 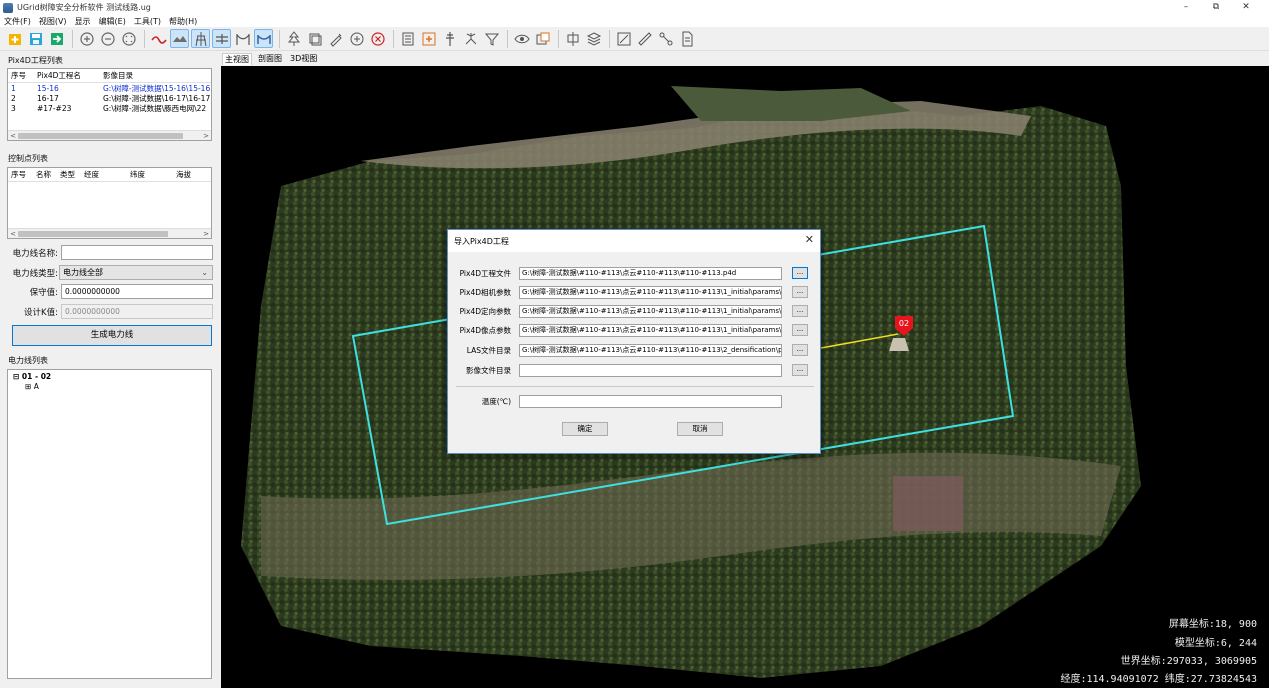 I want to click on title-bar: UGrid树障安全分析软件 测试线路.ug – ⧉ ✕, so click(x=634, y=7).